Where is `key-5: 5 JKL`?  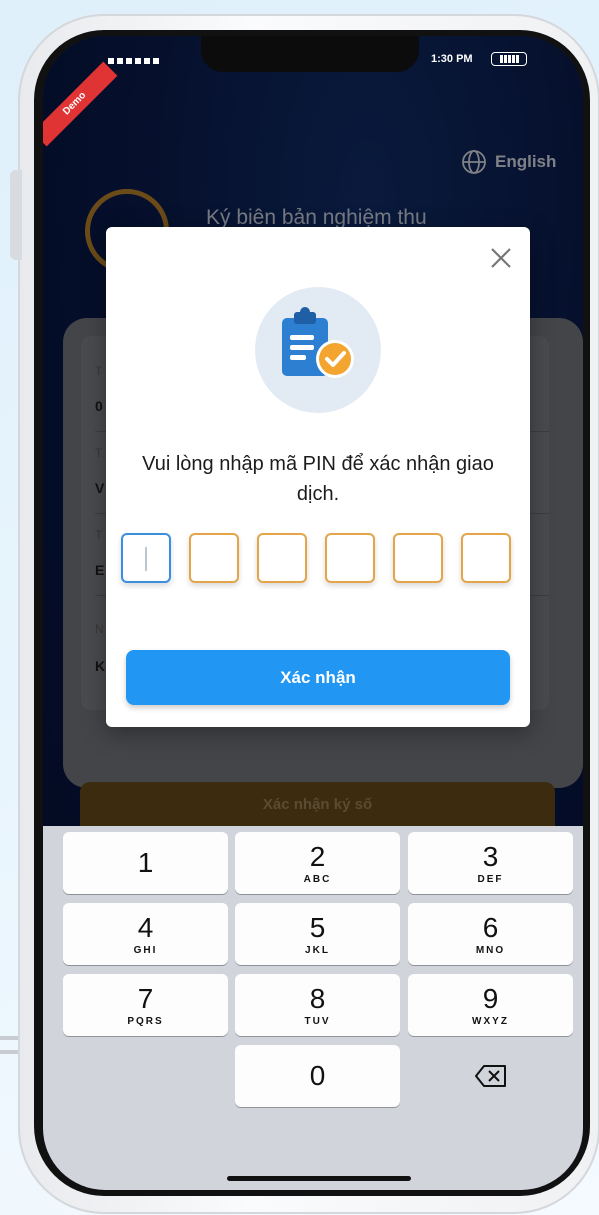
key-5: 5 JKL is located at coordinates (317, 934).